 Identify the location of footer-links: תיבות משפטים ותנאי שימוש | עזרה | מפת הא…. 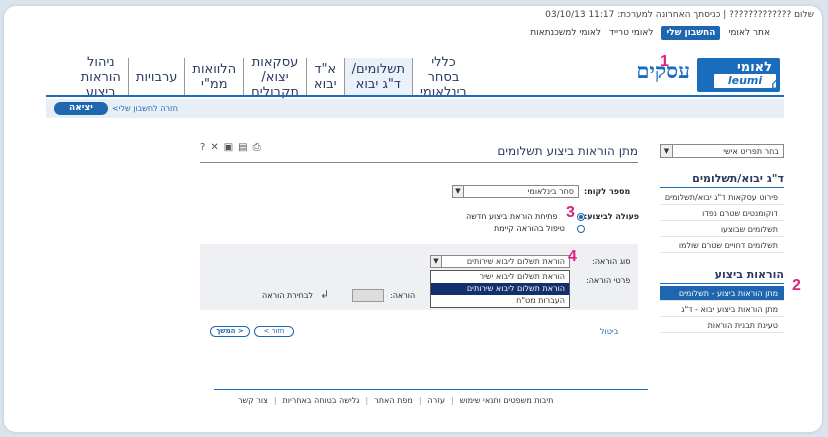
(395, 400).